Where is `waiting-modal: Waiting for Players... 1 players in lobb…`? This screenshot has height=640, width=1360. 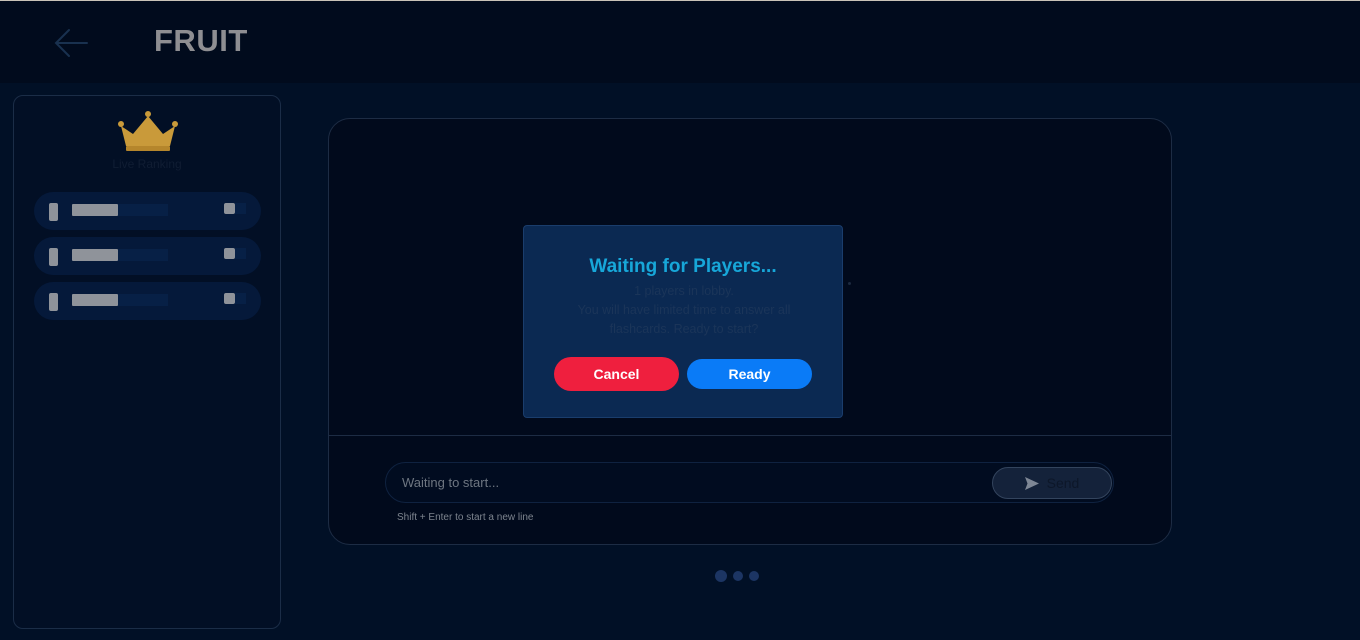
waiting-modal: Waiting for Players... 1 players in lobb… is located at coordinates (683, 321).